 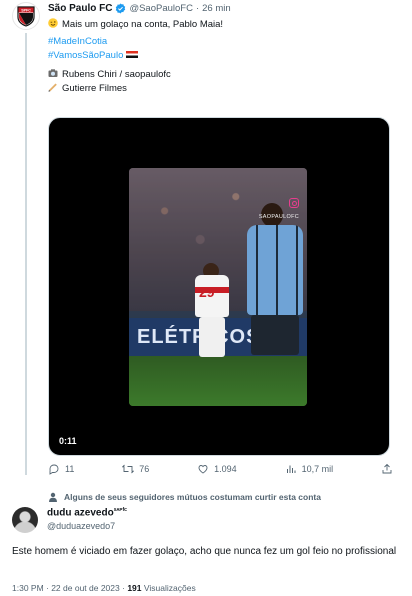 I want to click on tweet1-header: São Paulo FC @SaoPauloFC · 26 min, so click(x=139, y=8).